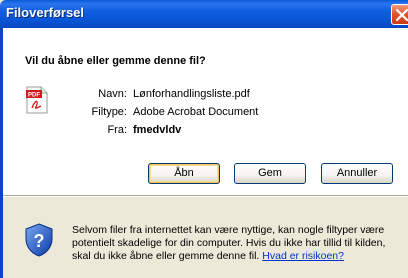 This screenshot has height=278, width=408. Describe the element at coordinates (157, 130) in the screenshot. I see `file-source-value: fmedvldv` at that location.